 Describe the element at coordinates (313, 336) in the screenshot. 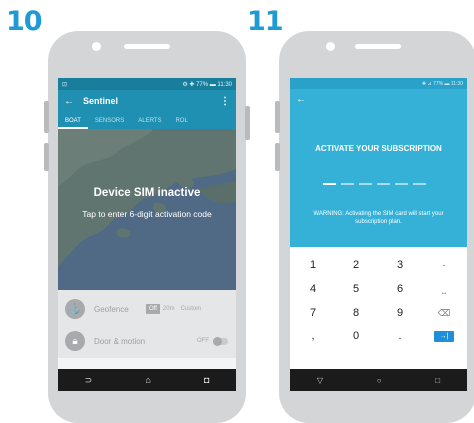

I see `key-comma: ,` at that location.